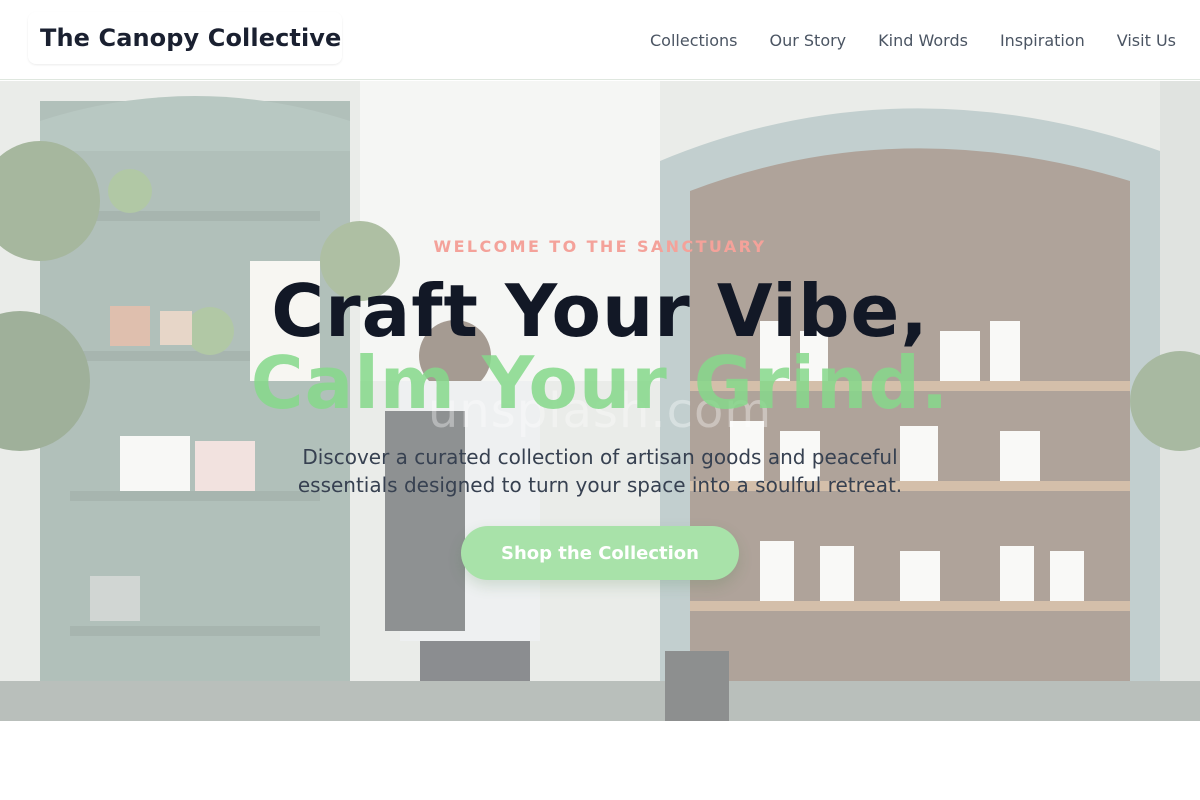 This screenshot has width=1200, height=800. I want to click on brand-container: The Canopy Collective, so click(185, 38).